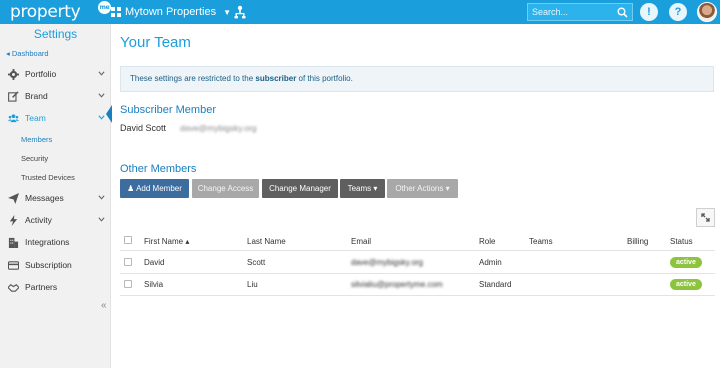 Image resolution: width=720 pixels, height=368 pixels. What do you see at coordinates (570, 12) in the screenshot?
I see `search-input` at bounding box center [570, 12].